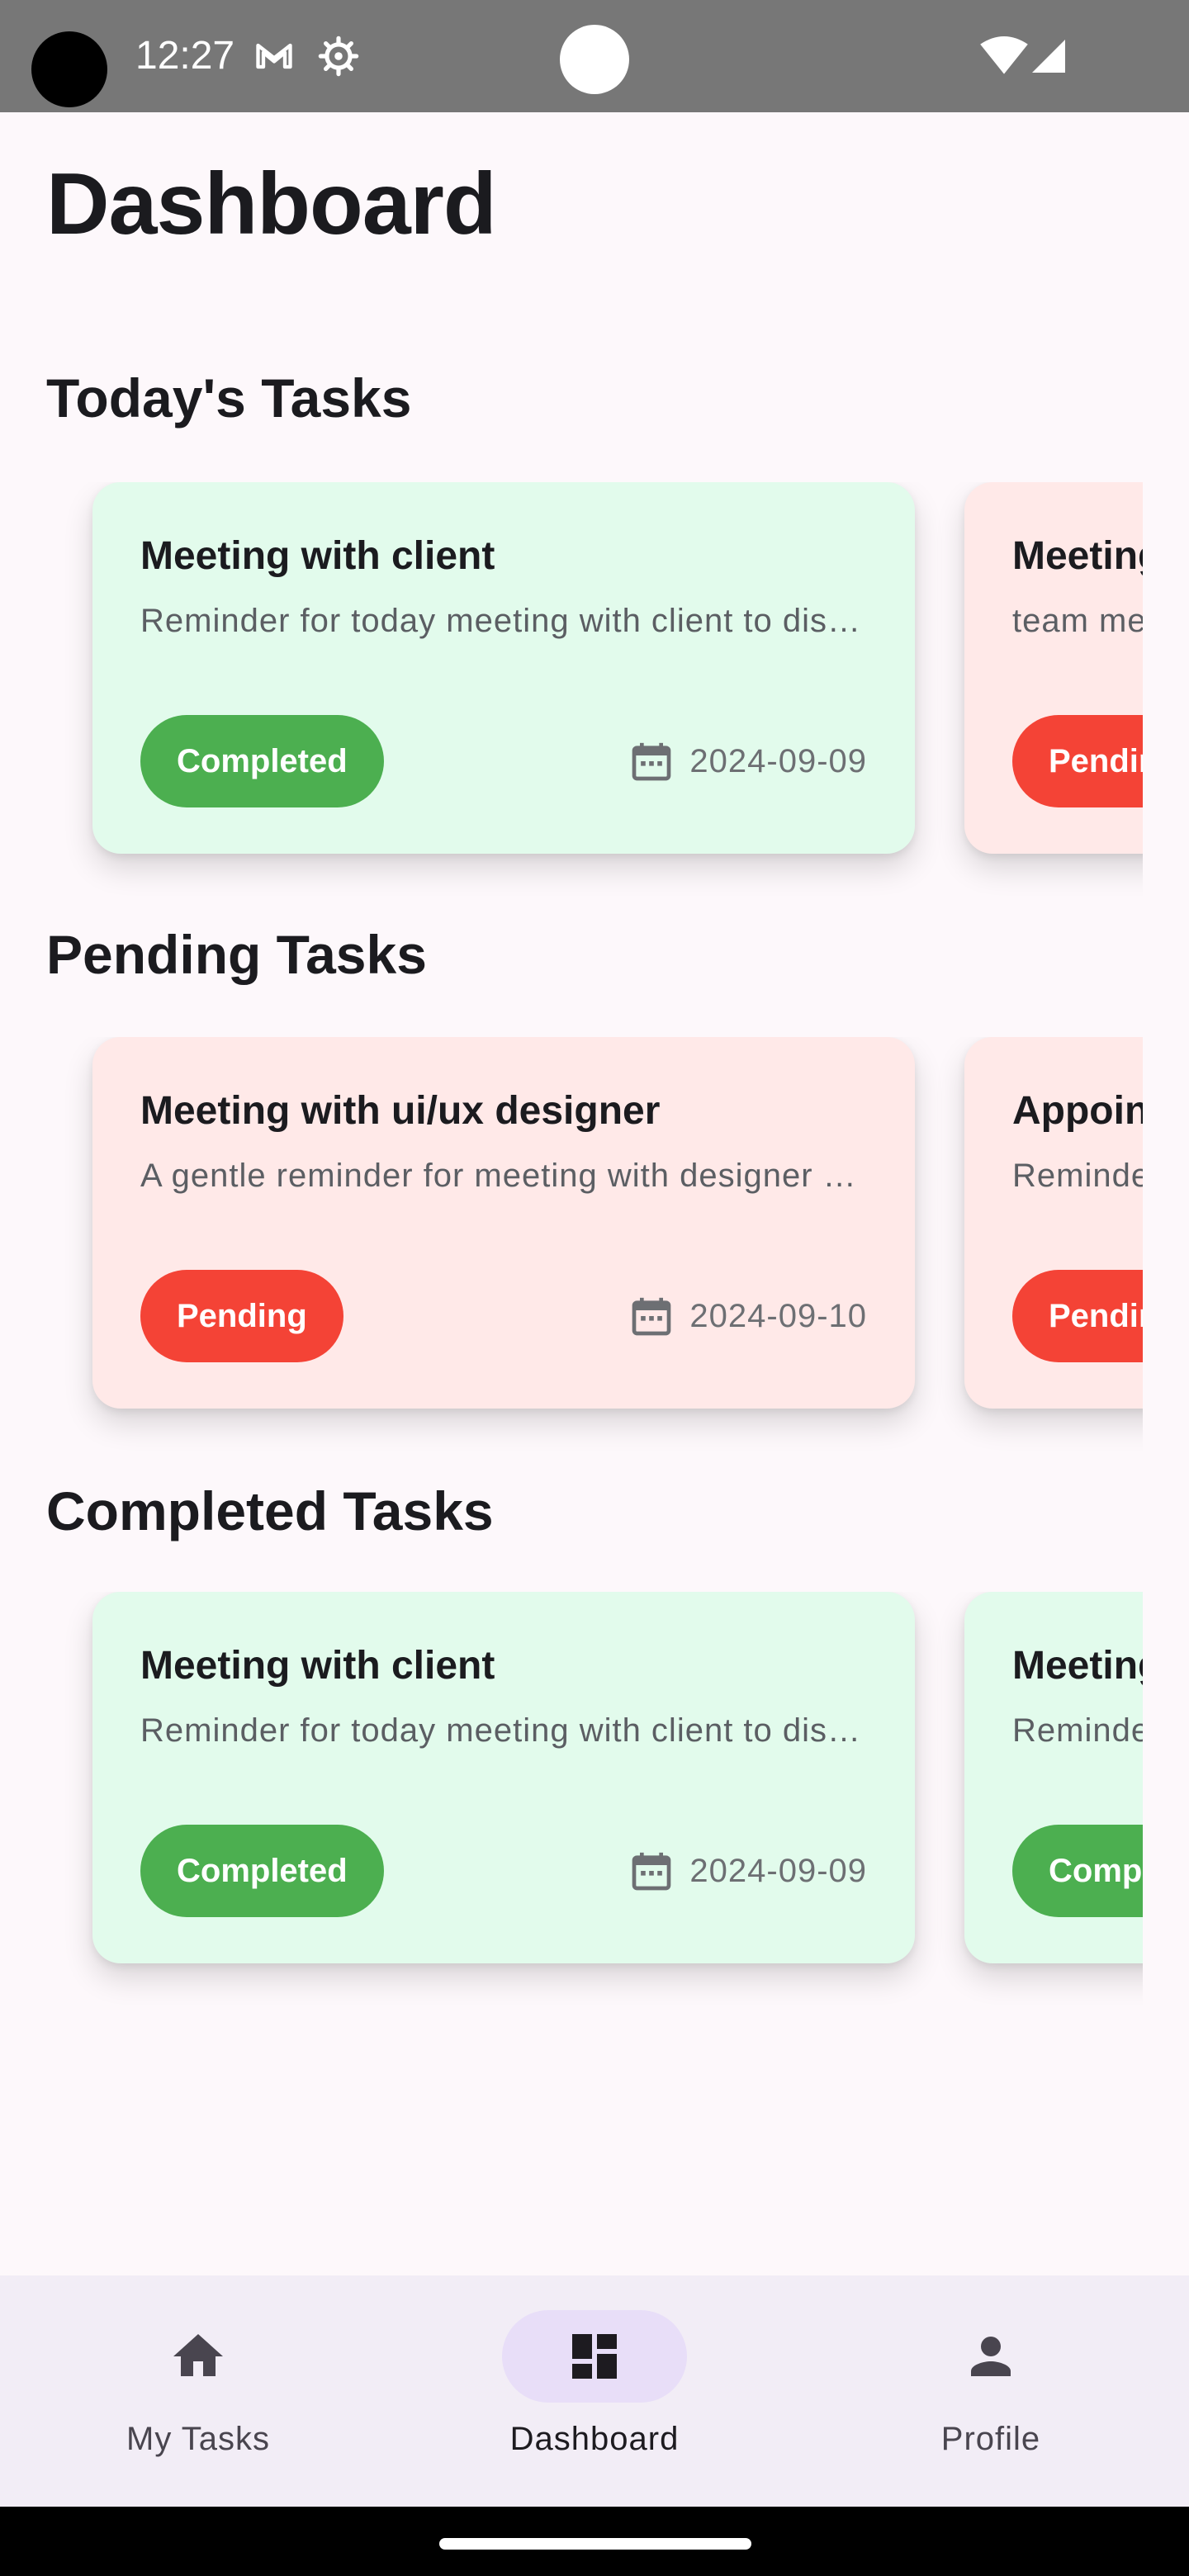 Image resolution: width=1189 pixels, height=2576 pixels. I want to click on settings-gear-icon, so click(338, 56).